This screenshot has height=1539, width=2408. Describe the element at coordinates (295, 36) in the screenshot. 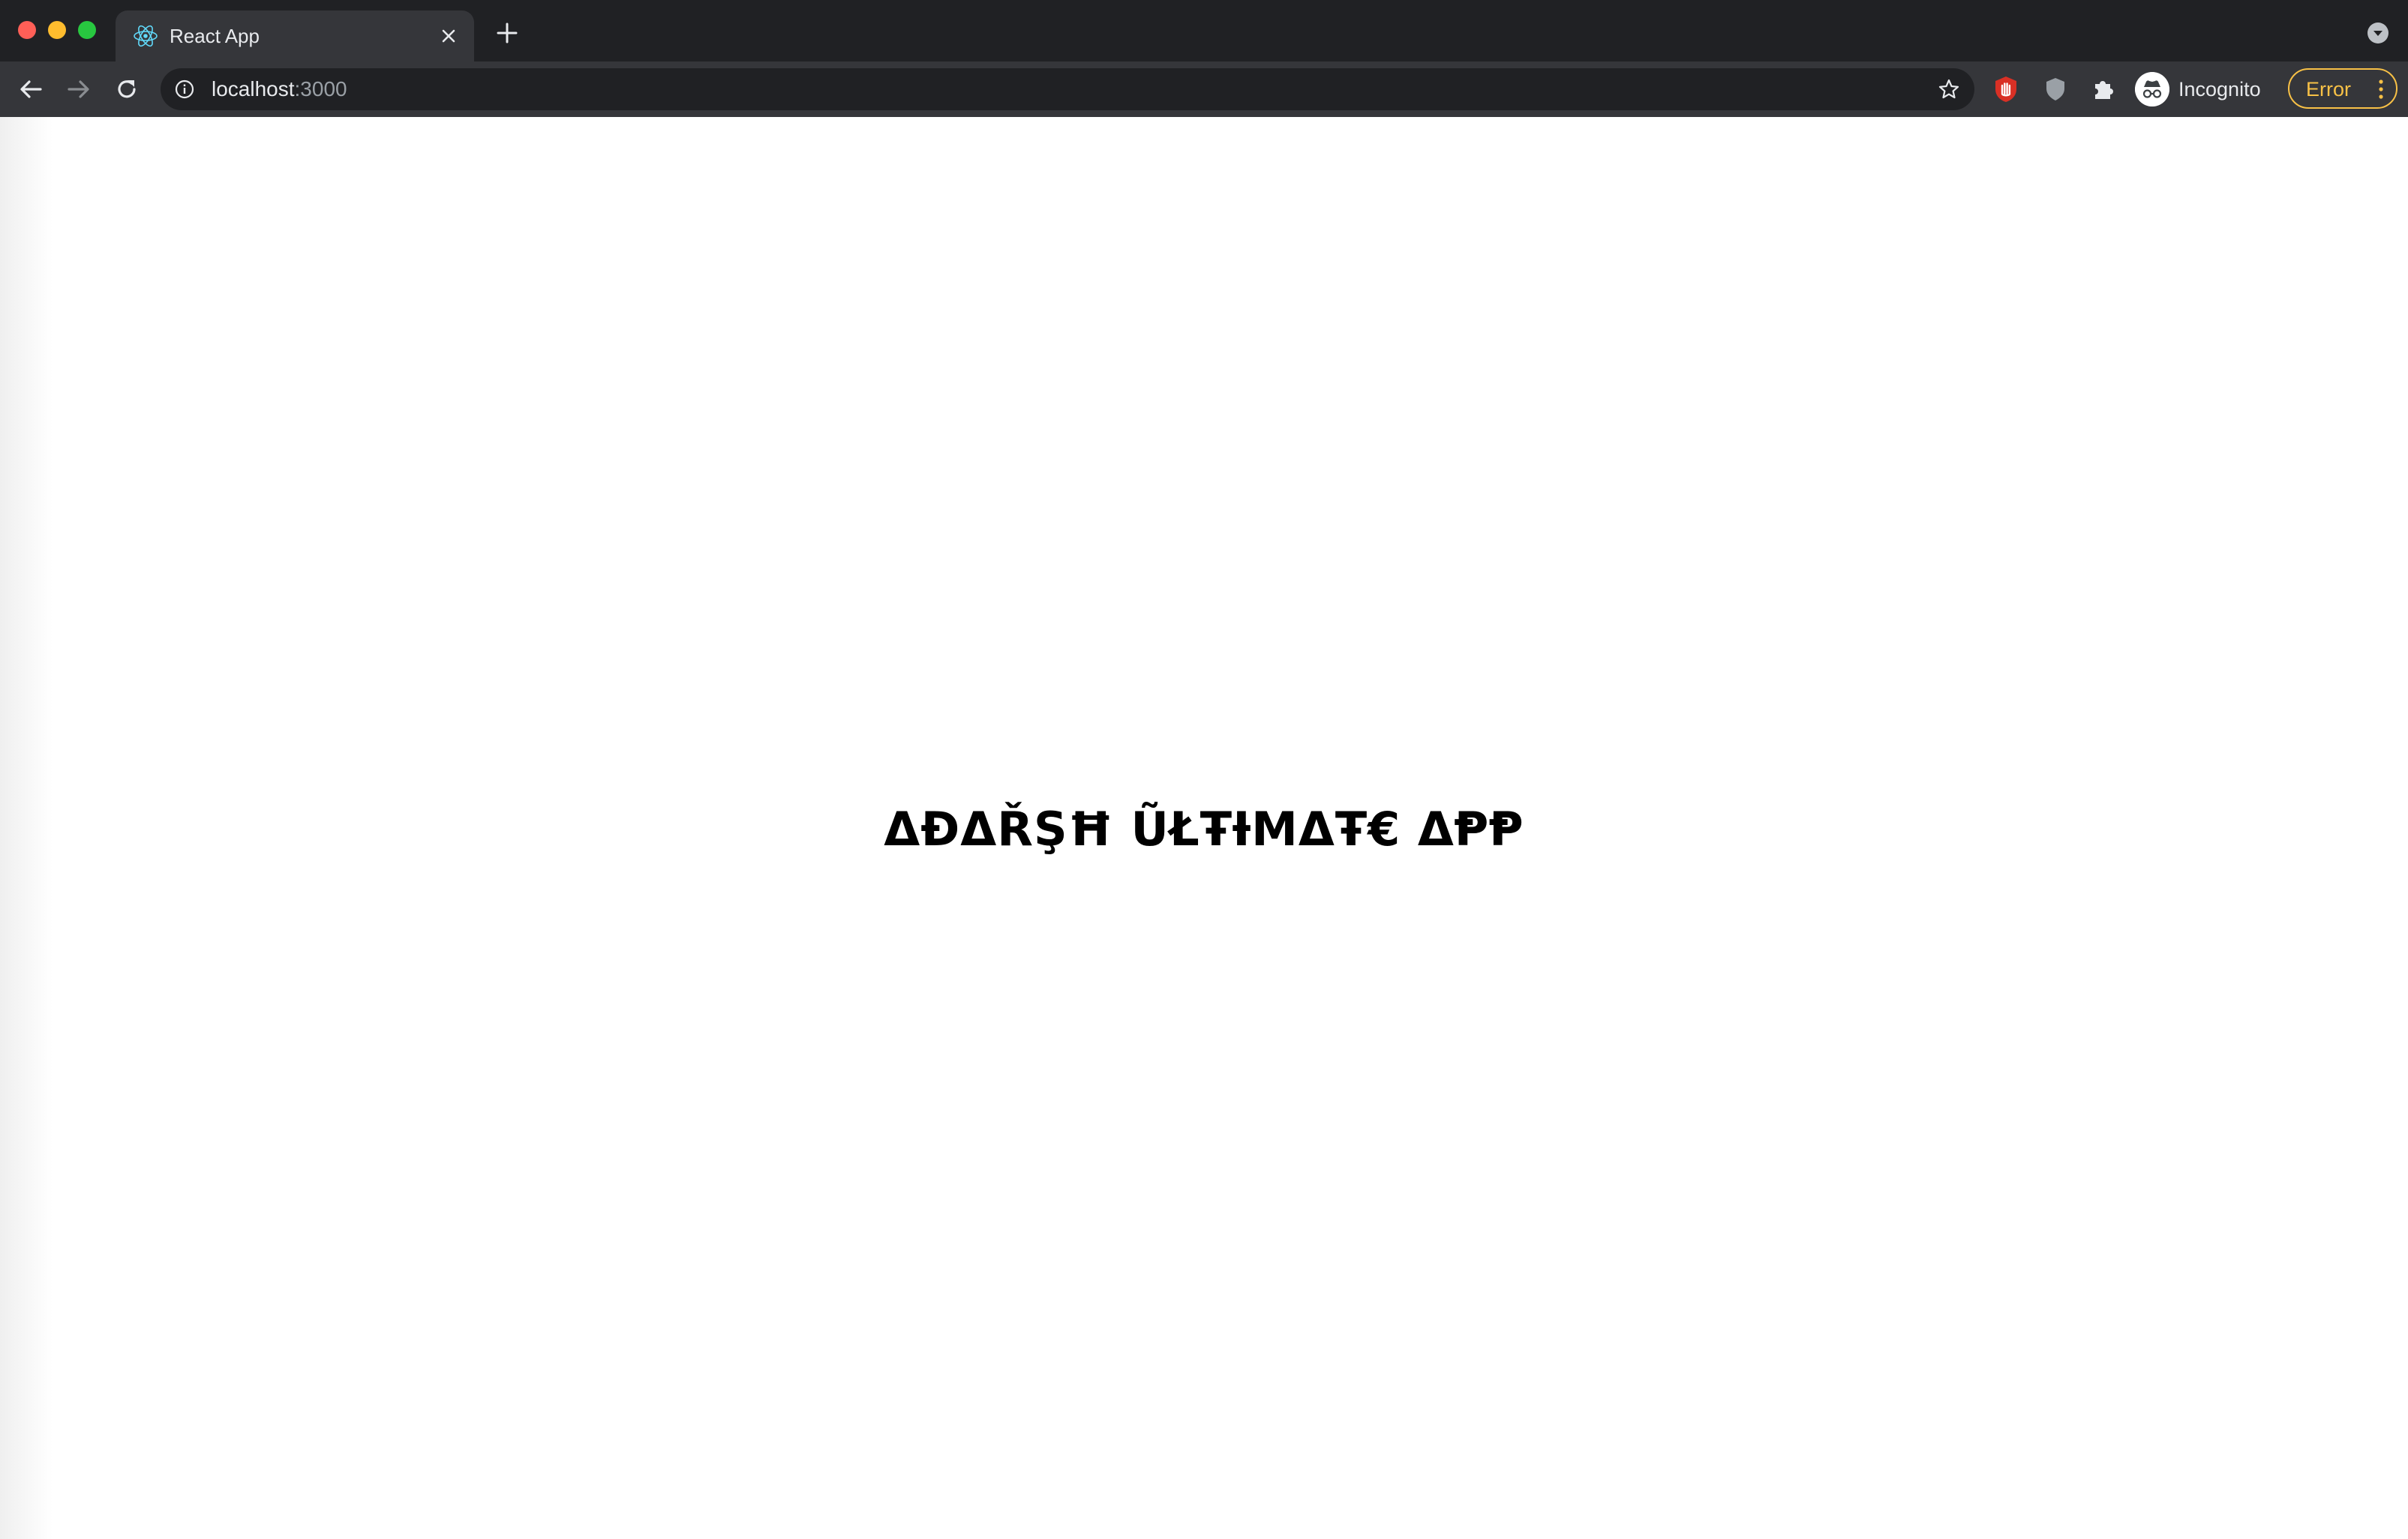

I see `tab-react-app: React App` at that location.